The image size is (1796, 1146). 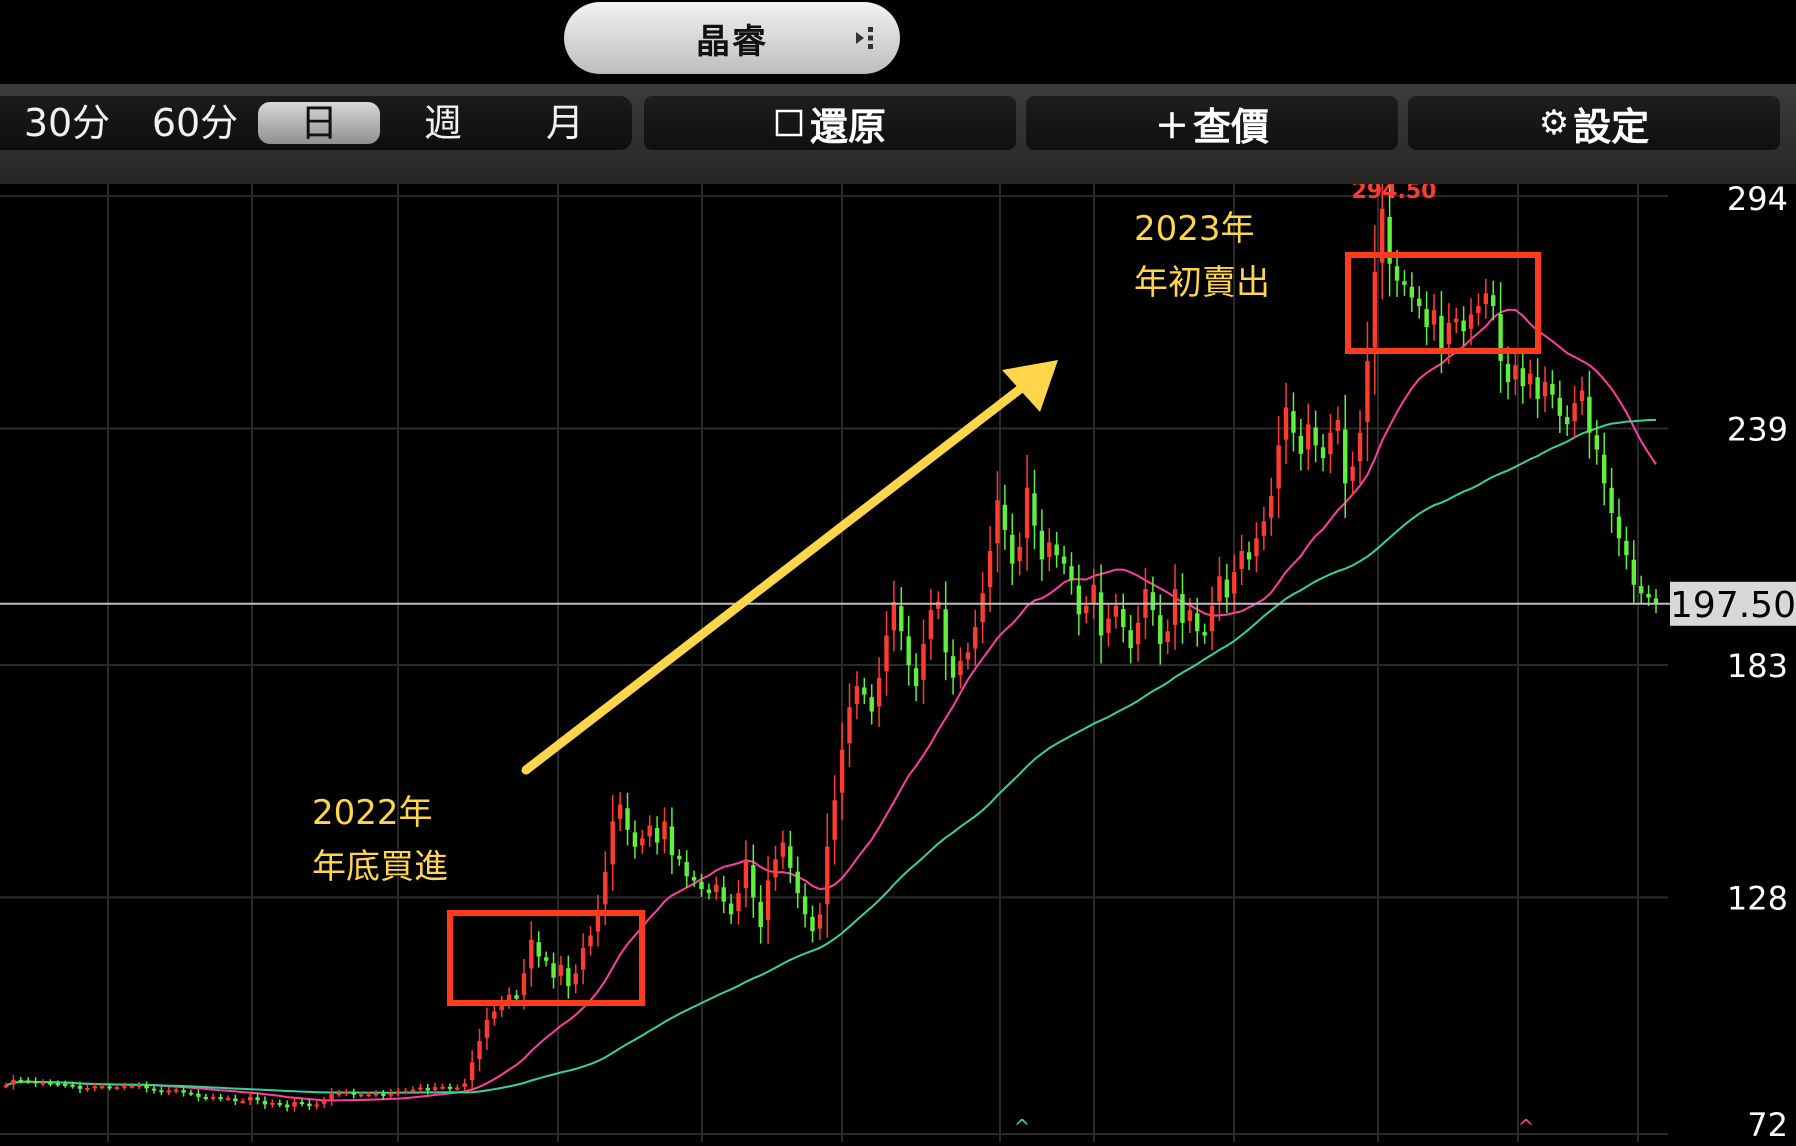 What do you see at coordinates (847, 126) in the screenshot?
I see `restore-label: 還原` at bounding box center [847, 126].